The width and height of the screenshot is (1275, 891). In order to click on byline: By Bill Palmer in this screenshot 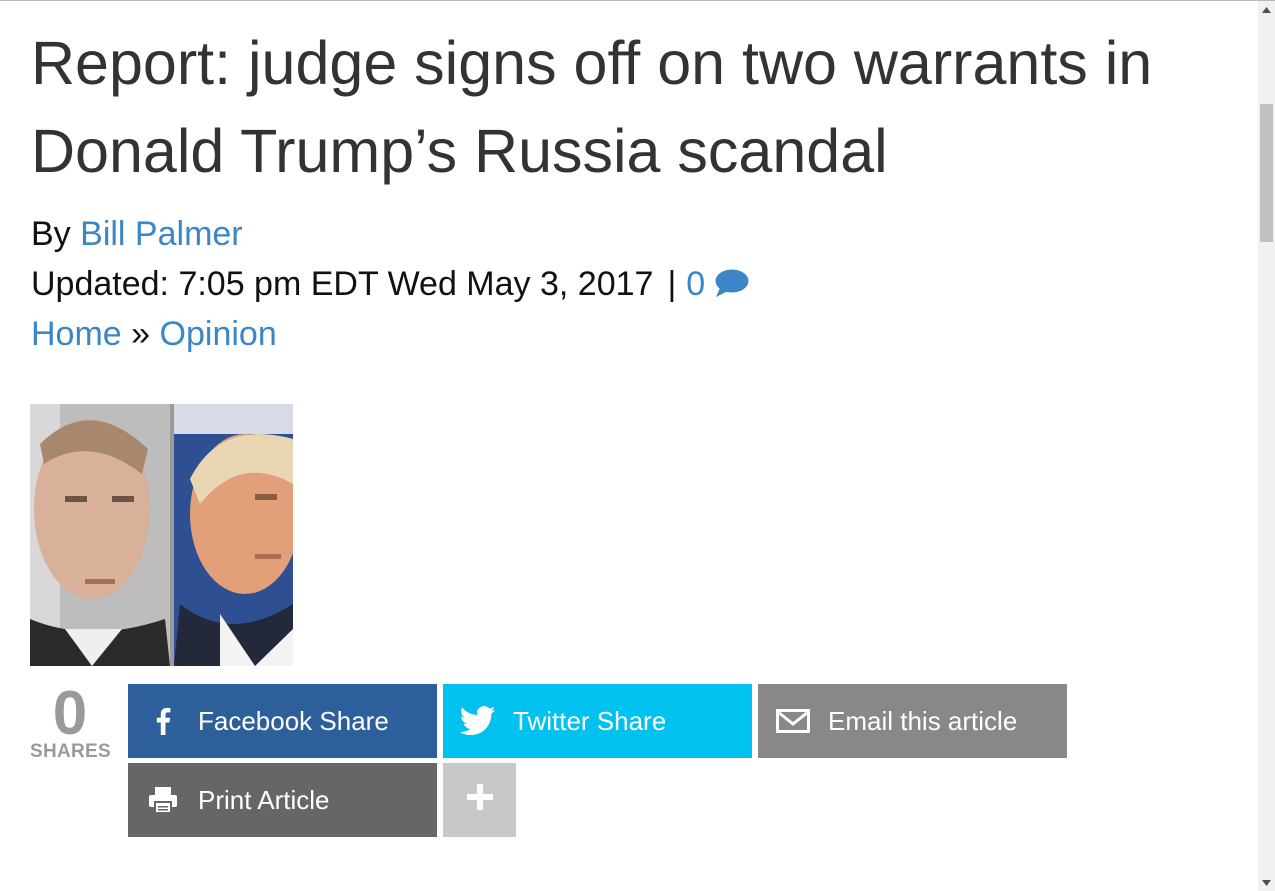, I will do `click(137, 234)`.